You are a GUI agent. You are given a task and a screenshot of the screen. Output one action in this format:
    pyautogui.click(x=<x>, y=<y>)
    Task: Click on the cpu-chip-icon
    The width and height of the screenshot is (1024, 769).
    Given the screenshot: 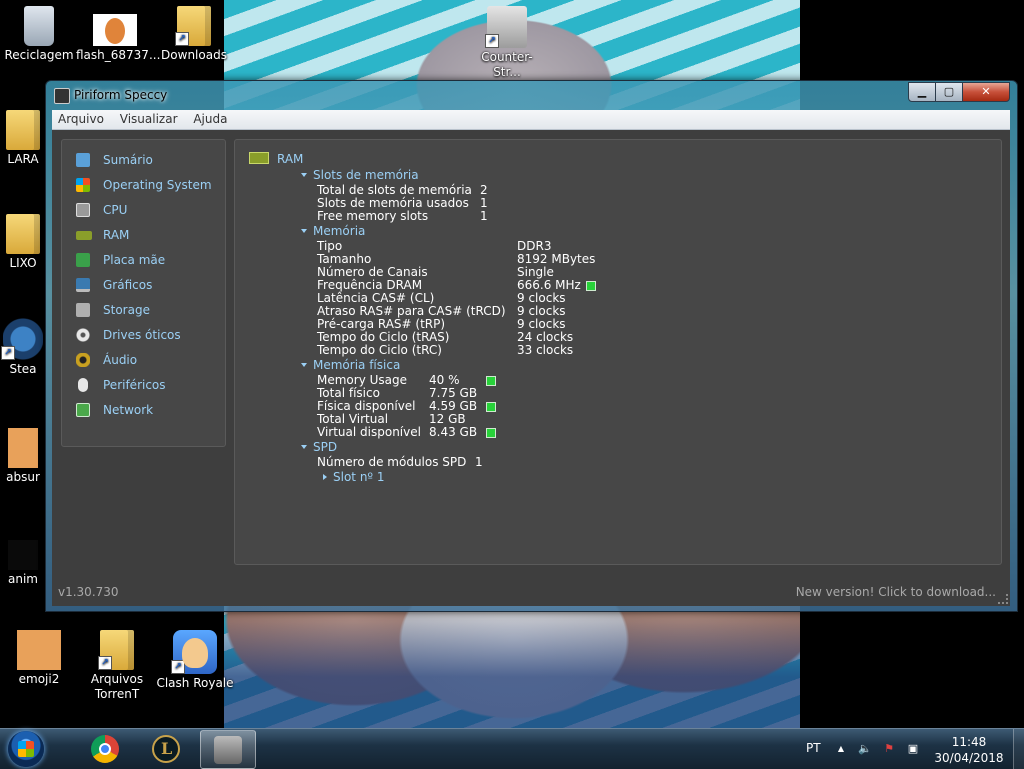 What is the action you would take?
    pyautogui.click(x=83, y=210)
    